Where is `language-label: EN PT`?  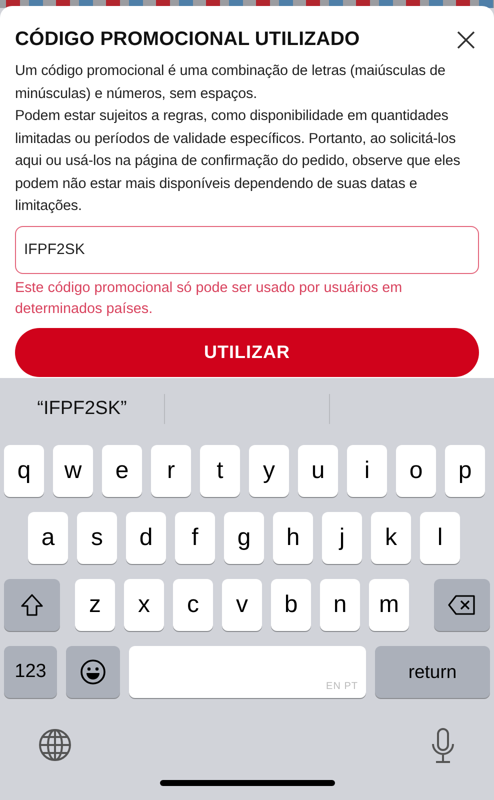 language-label: EN PT is located at coordinates (342, 687).